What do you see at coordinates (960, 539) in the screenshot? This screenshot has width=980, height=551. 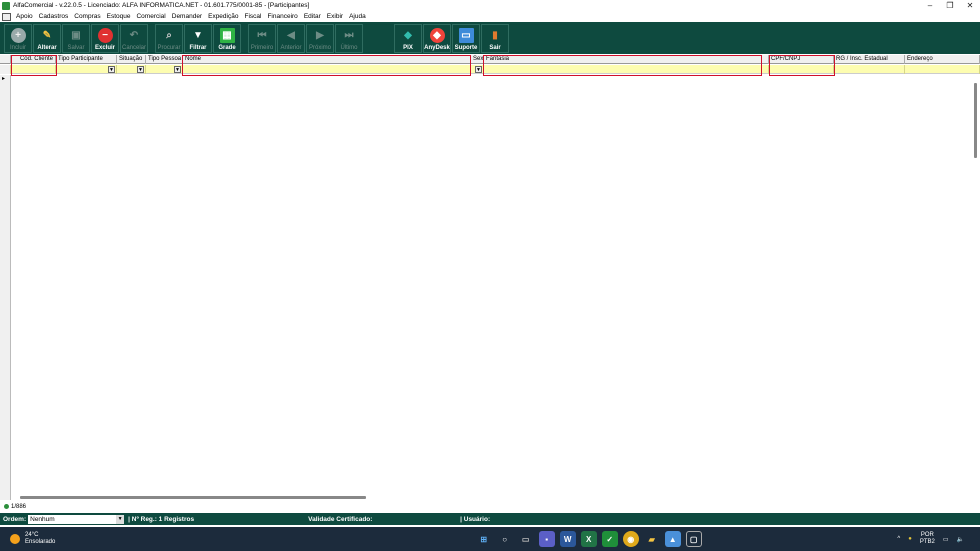 I see `volume-muted-icon: 🔈` at bounding box center [960, 539].